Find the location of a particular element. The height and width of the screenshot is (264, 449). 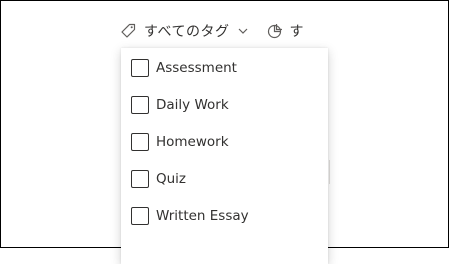

option-written-essay: Written Essay is located at coordinates (190, 216).